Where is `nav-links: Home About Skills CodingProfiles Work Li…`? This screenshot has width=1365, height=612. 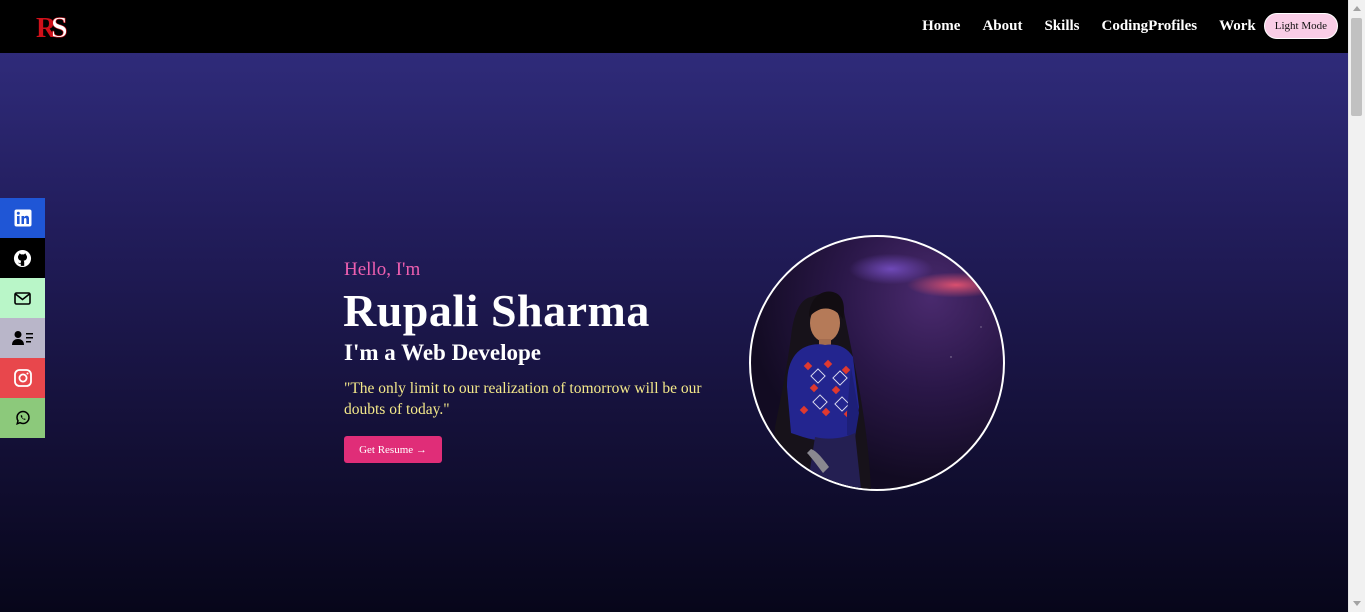 nav-links: Home About Skills CodingProfiles Work Li… is located at coordinates (1130, 26).